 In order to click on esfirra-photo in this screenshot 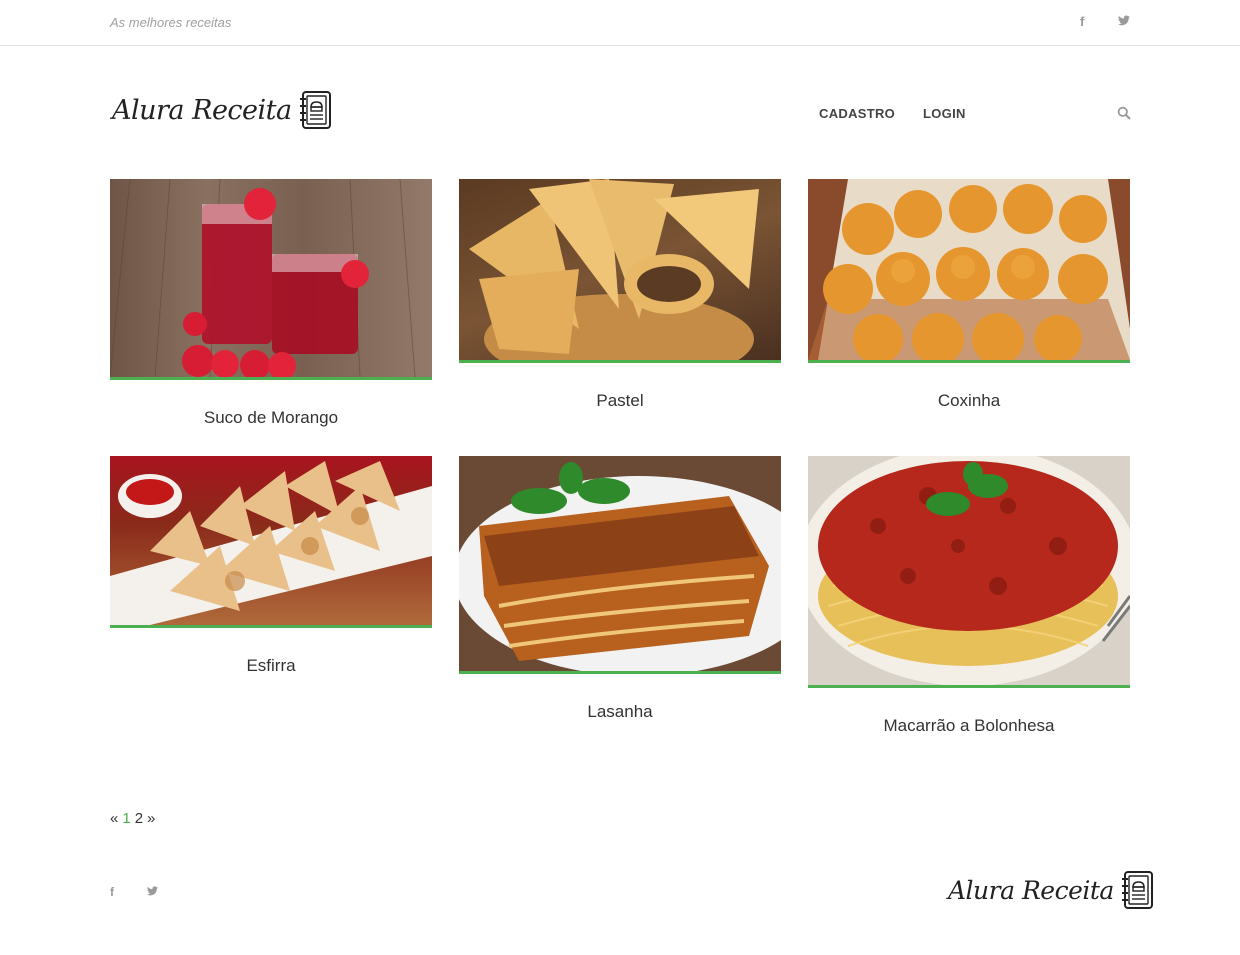, I will do `click(271, 543)`.